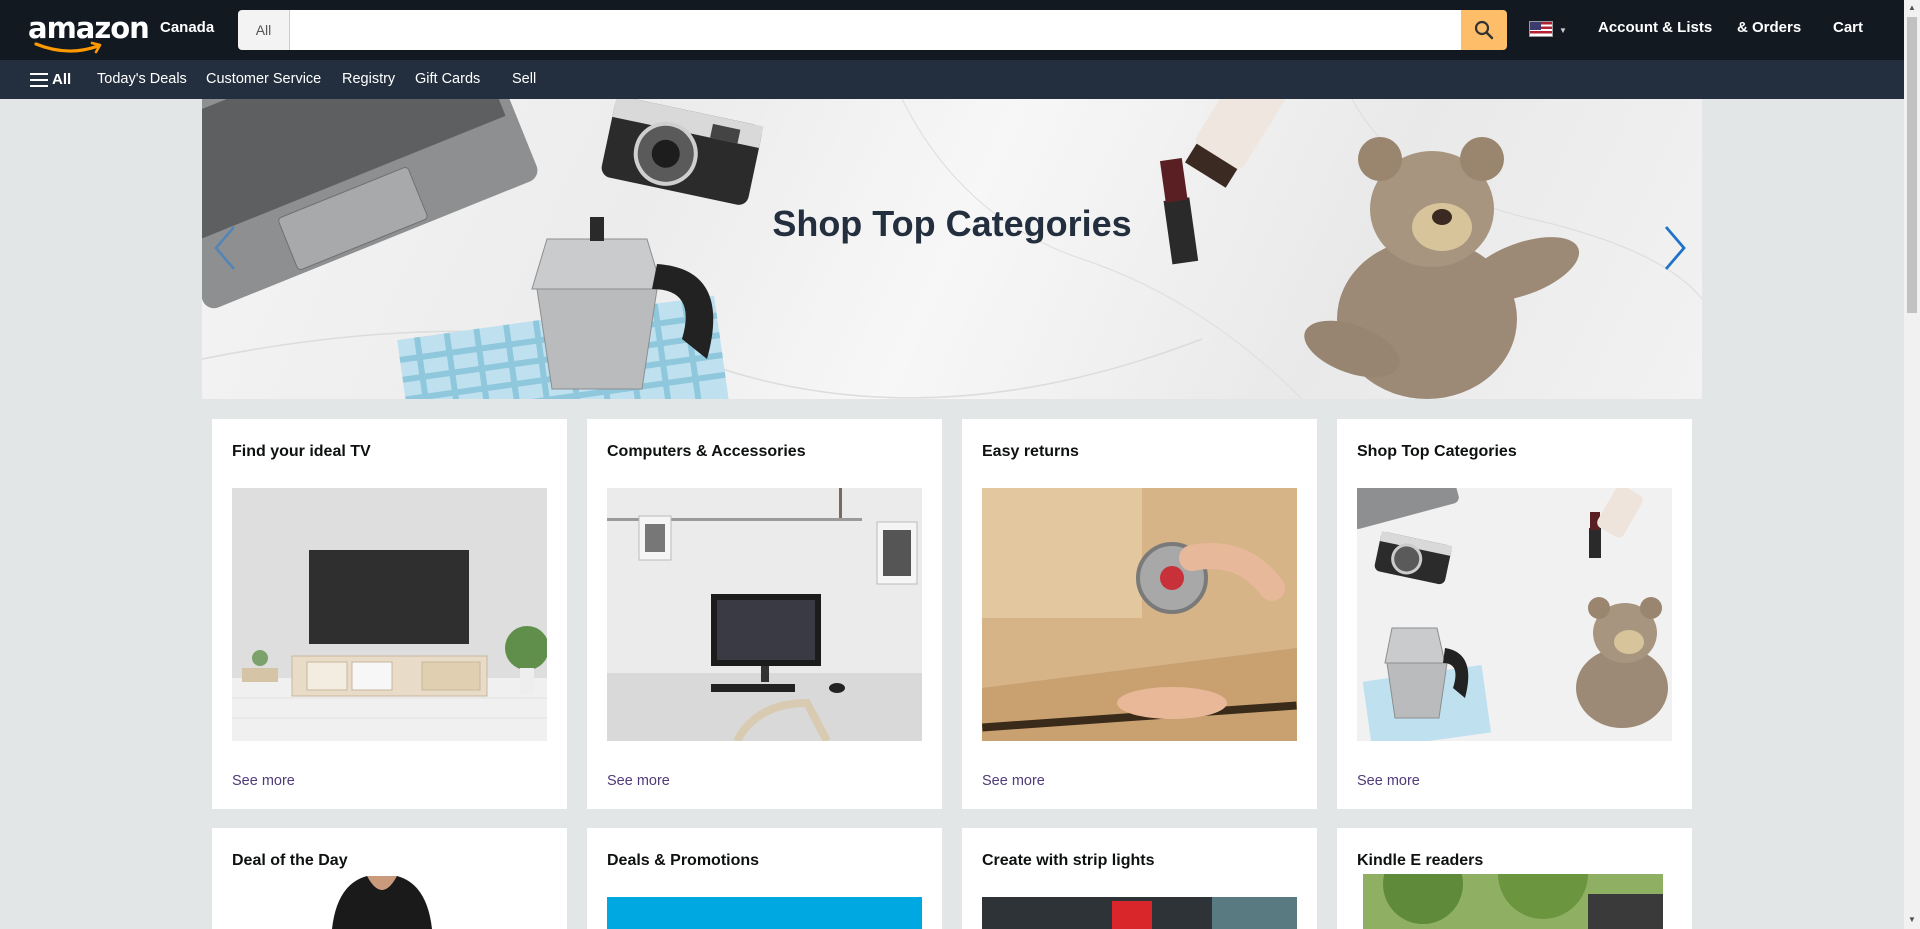  Describe the element at coordinates (1563, 30) in the screenshot. I see `chevron-down-icon: ▼` at that location.